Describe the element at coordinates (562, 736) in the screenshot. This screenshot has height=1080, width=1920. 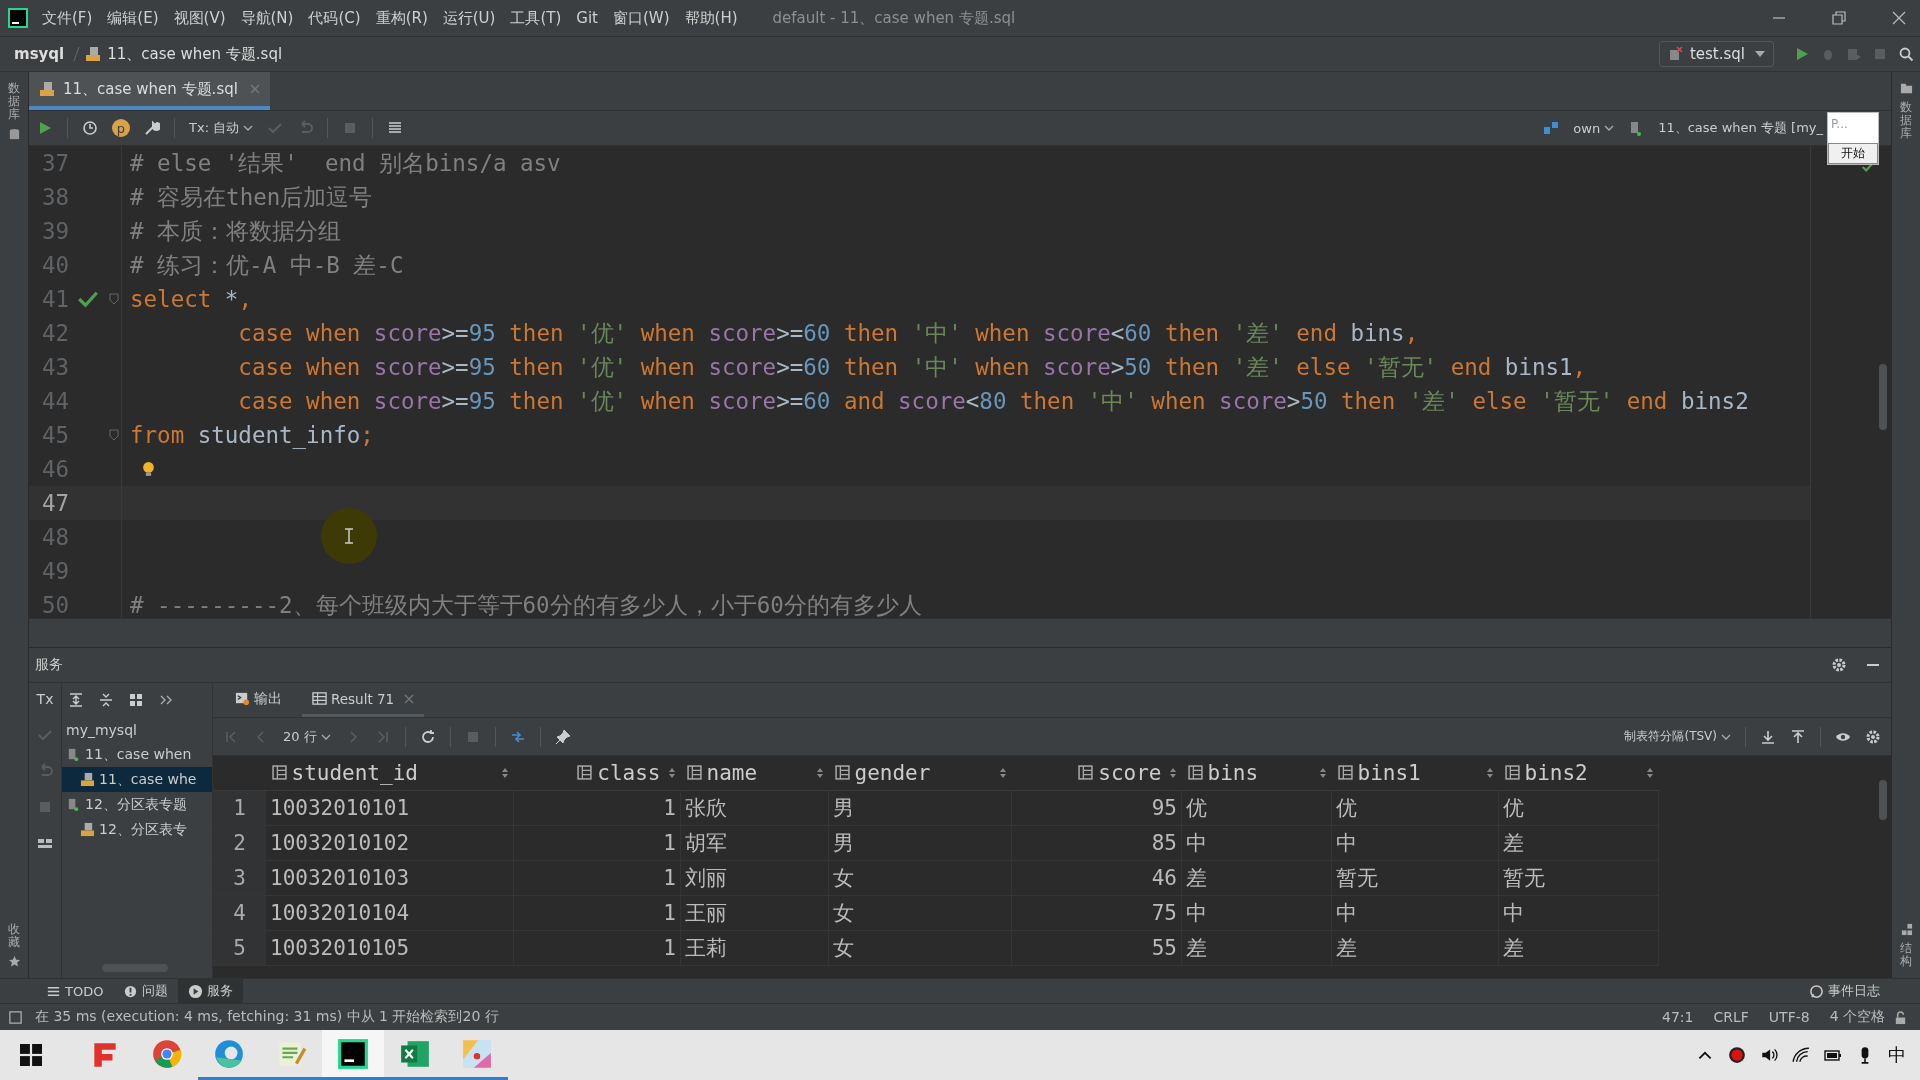
I see `pin-icon` at that location.